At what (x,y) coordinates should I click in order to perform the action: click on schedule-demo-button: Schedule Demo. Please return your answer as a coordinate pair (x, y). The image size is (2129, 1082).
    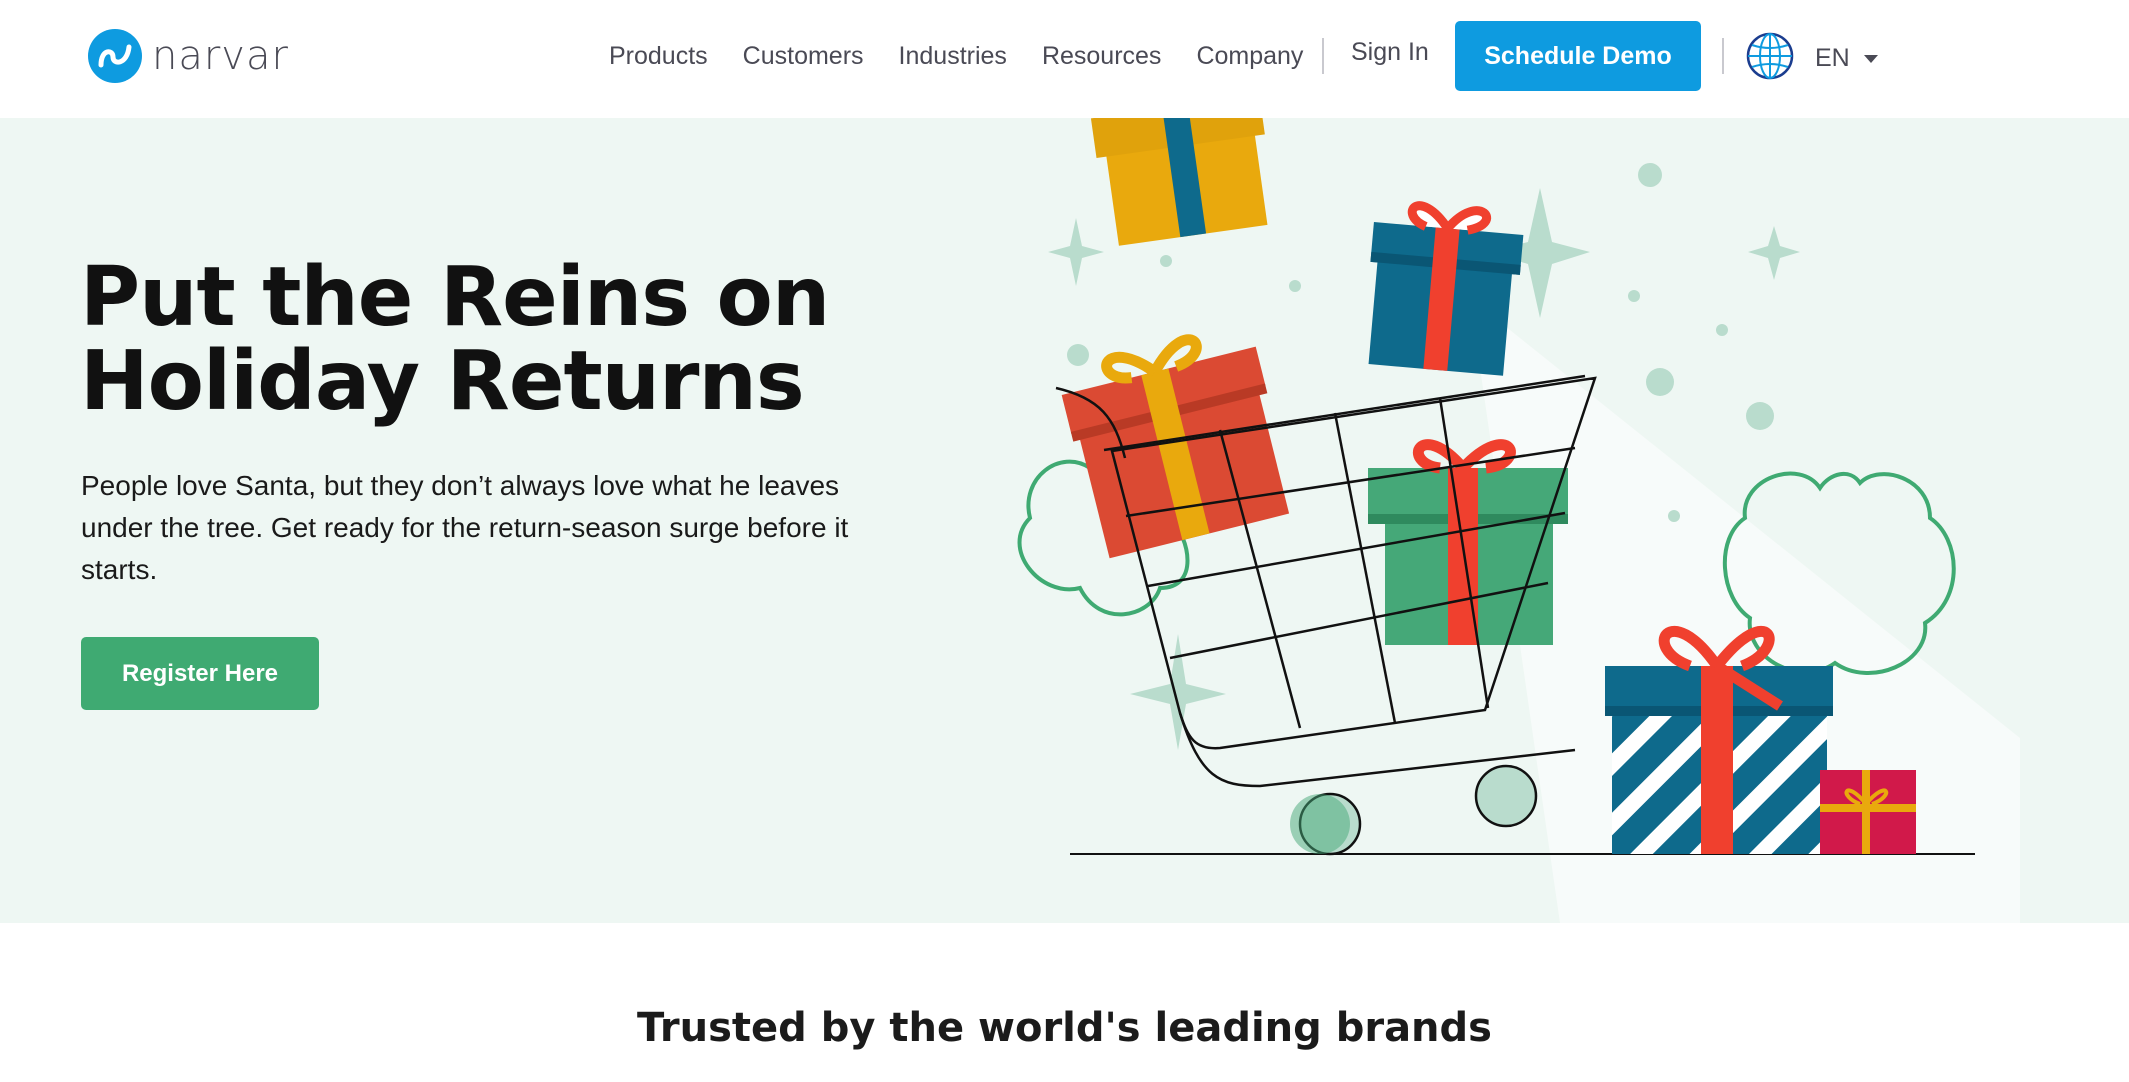
    Looking at the image, I should click on (1578, 56).